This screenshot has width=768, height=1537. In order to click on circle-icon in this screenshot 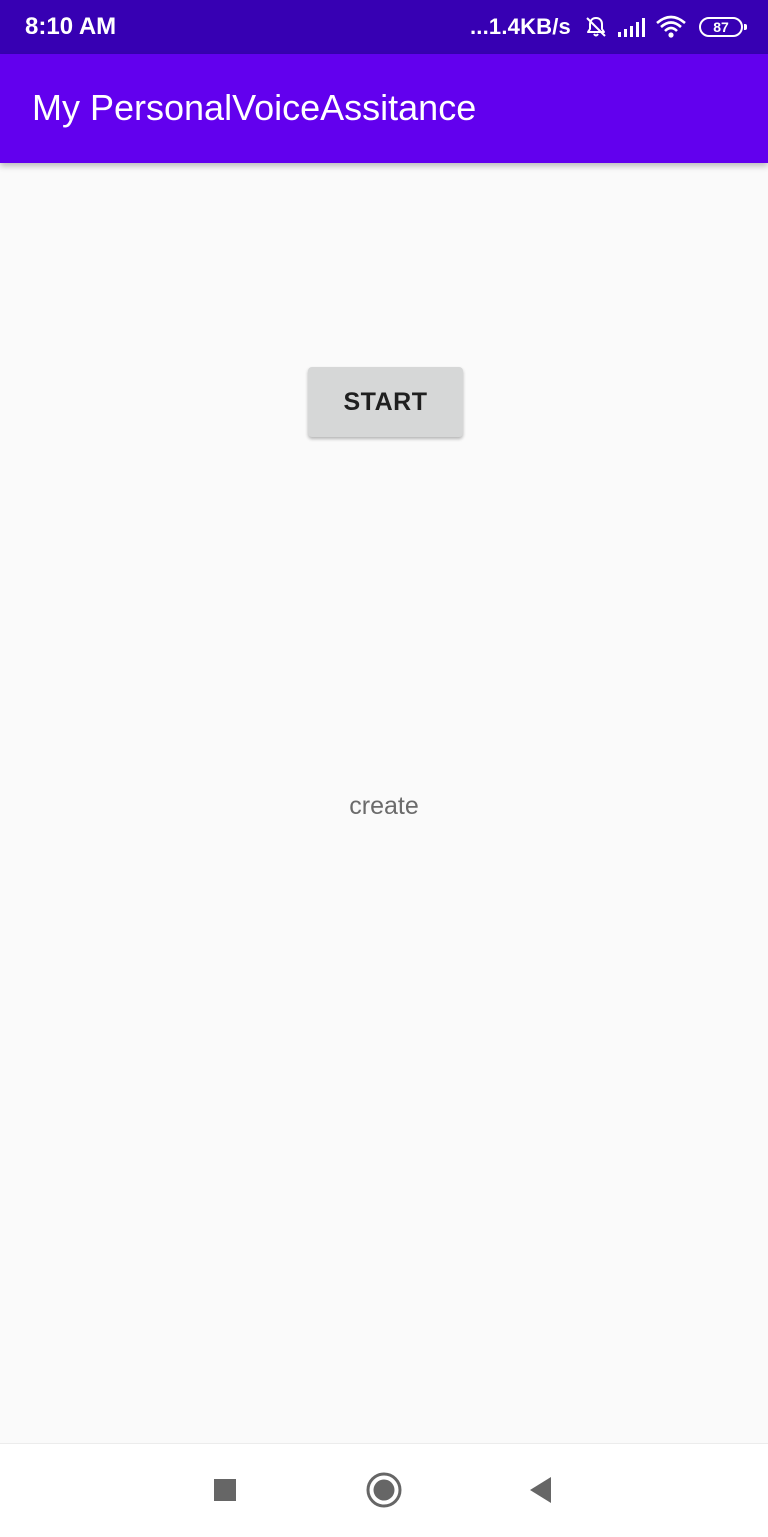, I will do `click(384, 1490)`.